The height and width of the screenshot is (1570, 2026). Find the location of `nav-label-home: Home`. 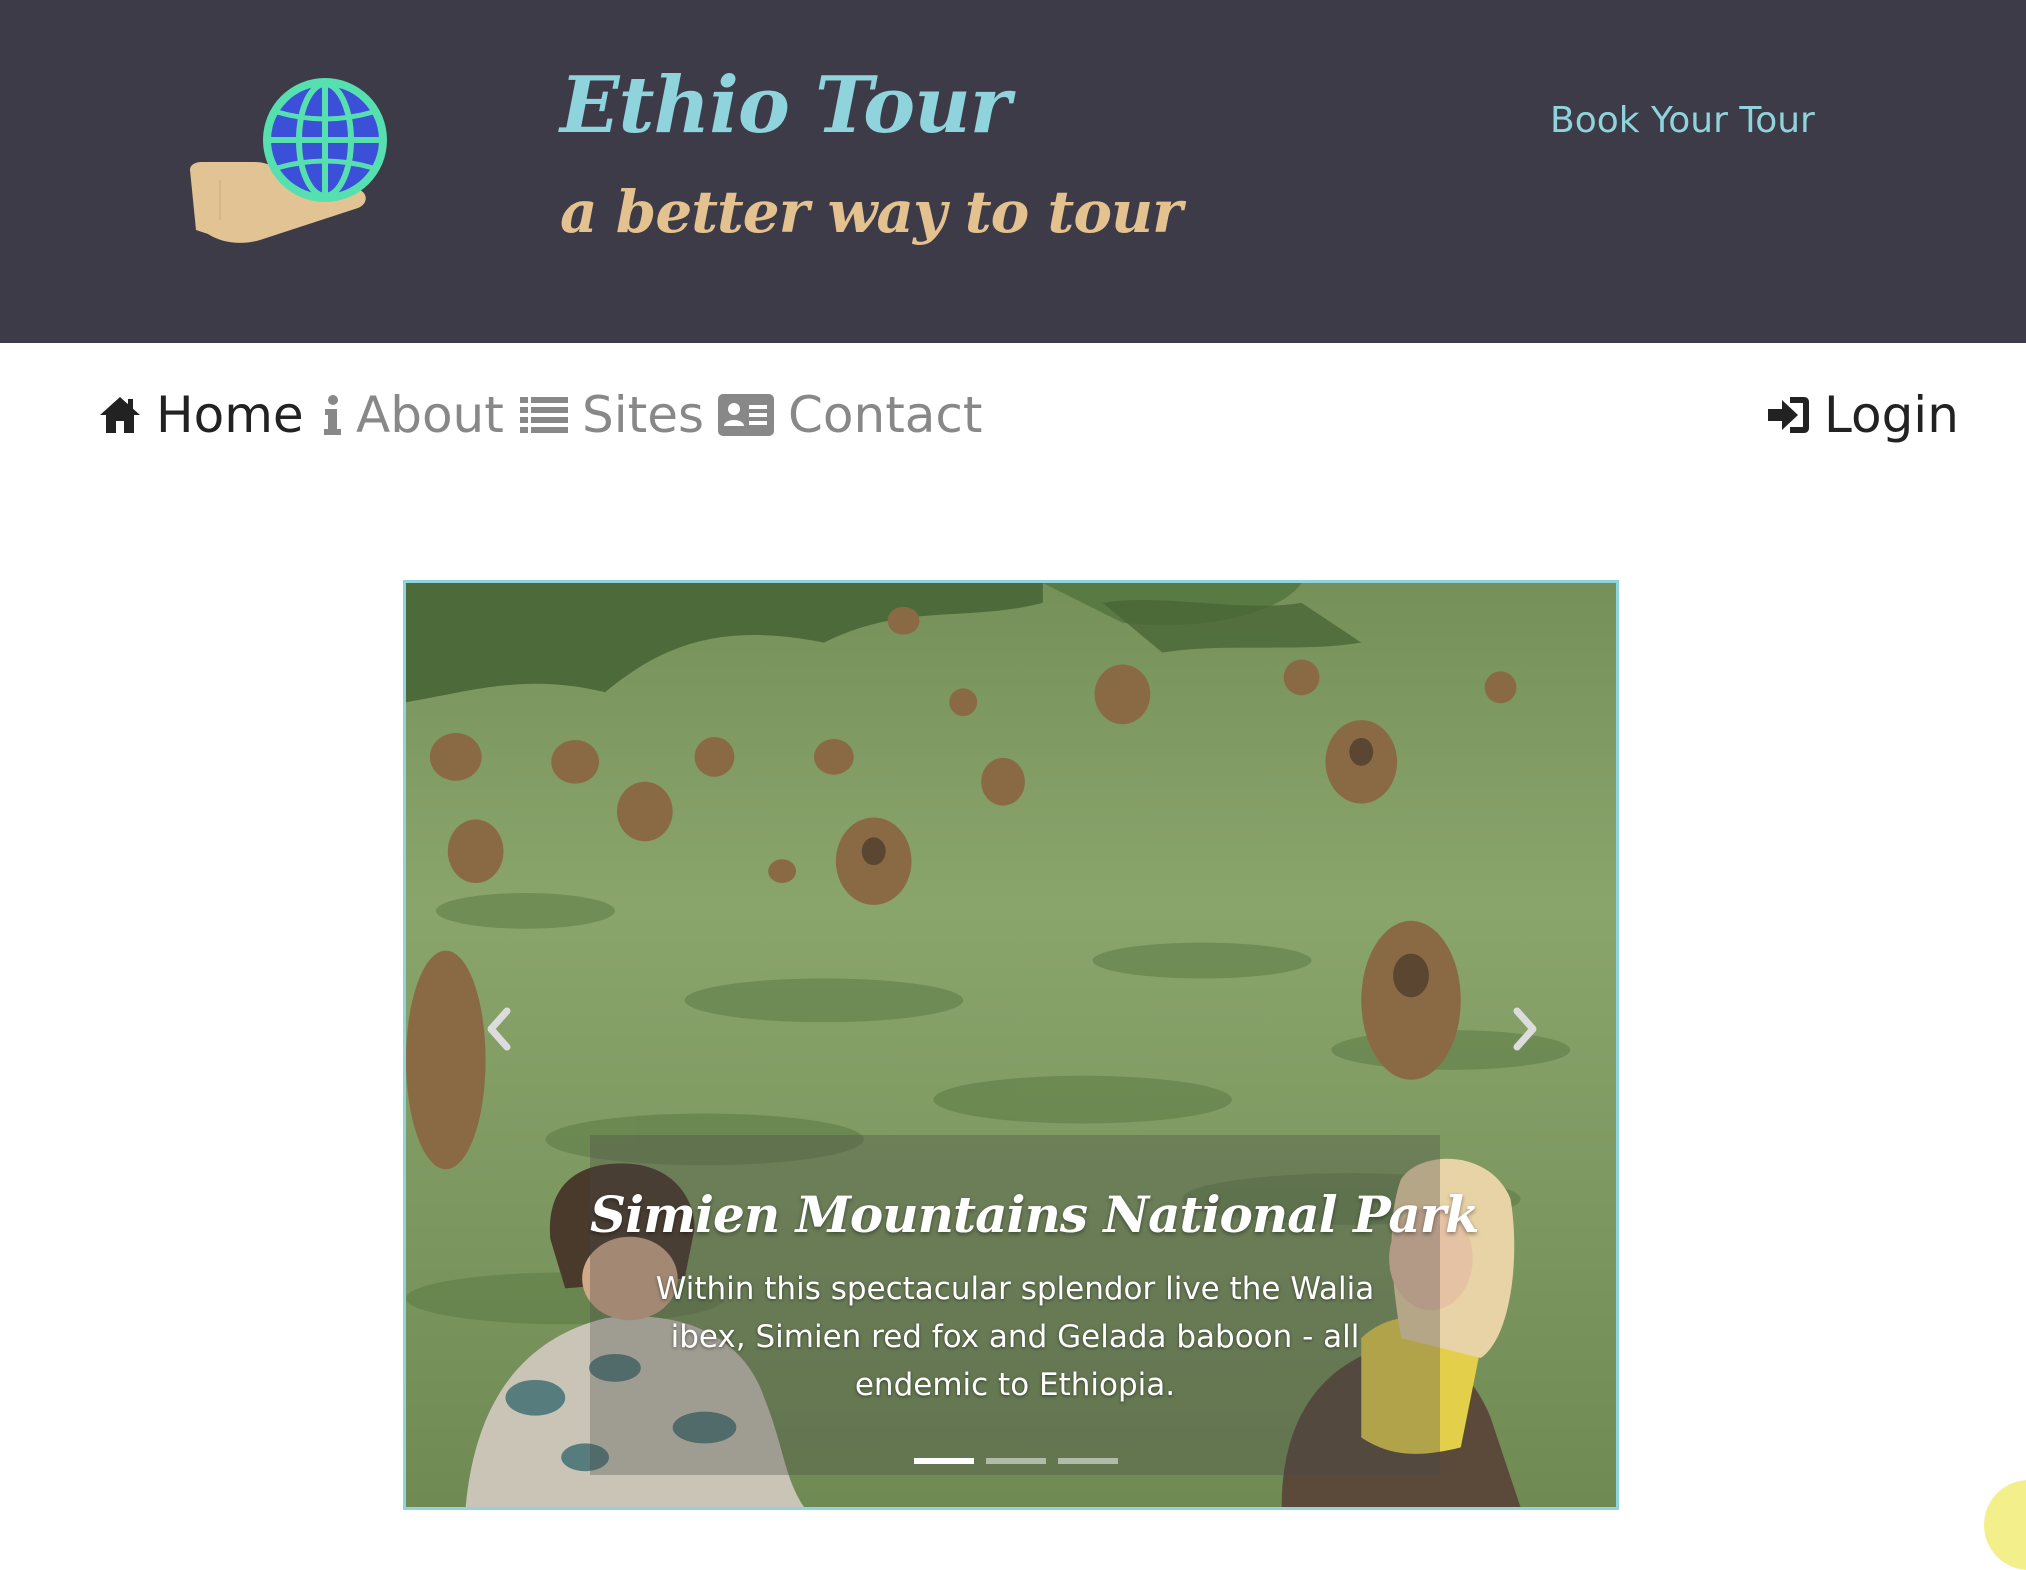

nav-label-home: Home is located at coordinates (230, 415).